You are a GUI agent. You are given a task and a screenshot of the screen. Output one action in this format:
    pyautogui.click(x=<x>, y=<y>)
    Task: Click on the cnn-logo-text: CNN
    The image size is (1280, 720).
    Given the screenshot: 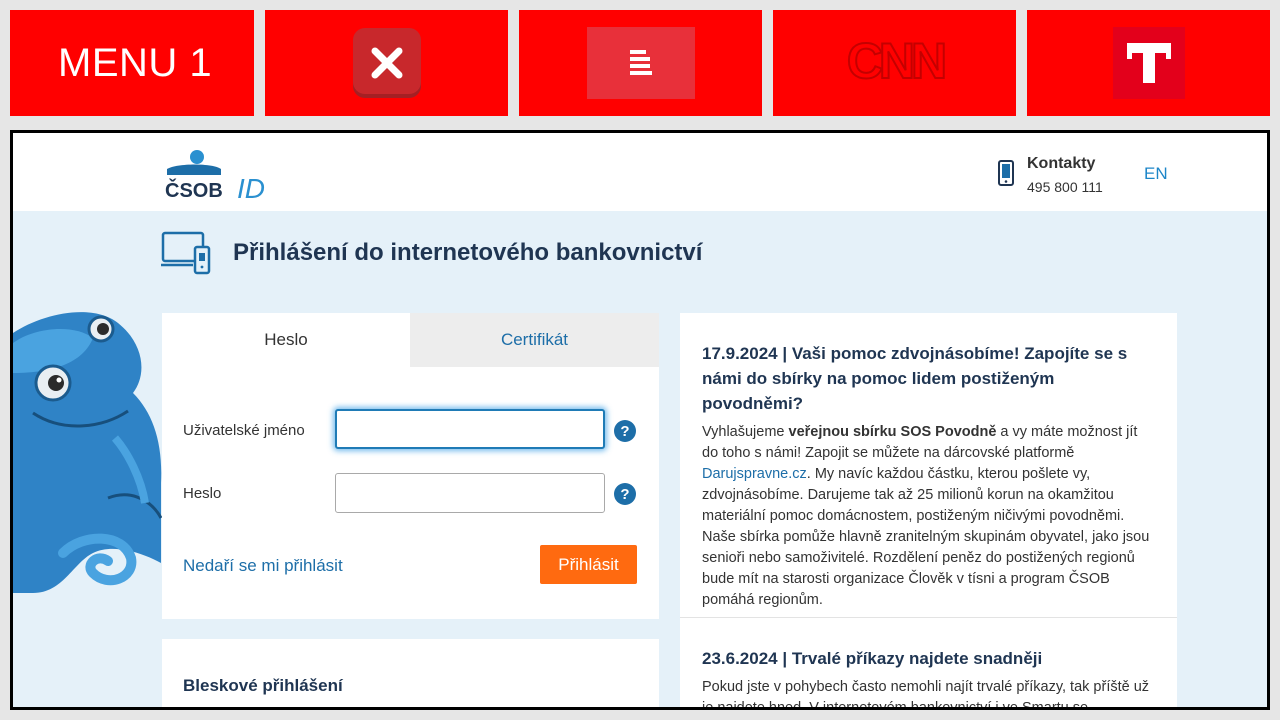 What is the action you would take?
    pyautogui.click(x=894, y=61)
    